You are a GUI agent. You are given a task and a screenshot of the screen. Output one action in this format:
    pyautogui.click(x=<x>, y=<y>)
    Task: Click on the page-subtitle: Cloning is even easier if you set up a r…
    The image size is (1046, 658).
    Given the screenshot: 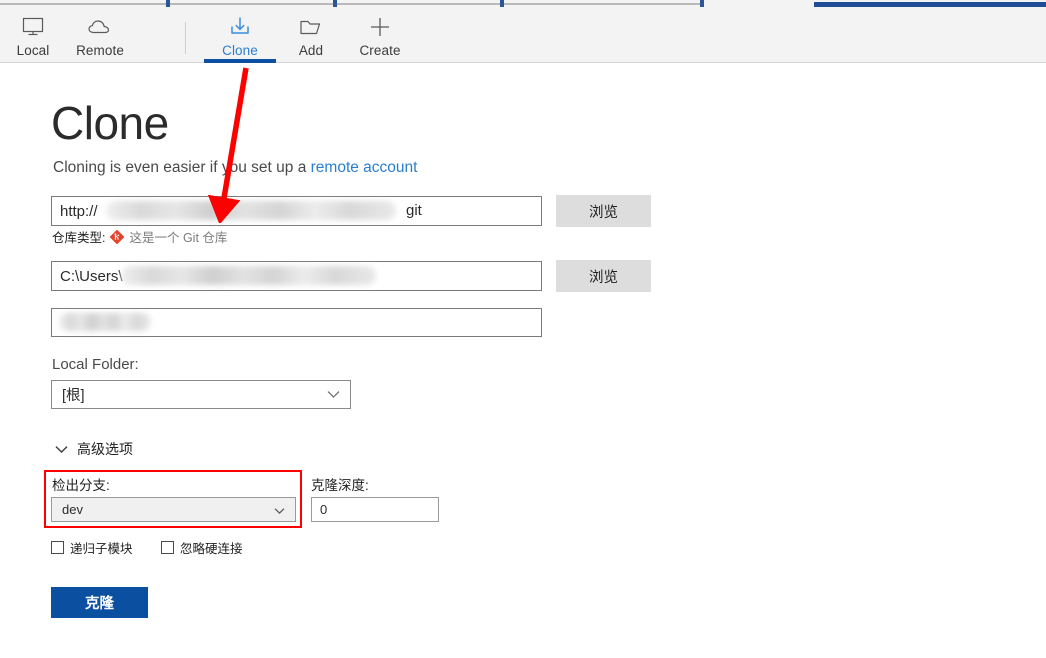 What is the action you would take?
    pyautogui.click(x=235, y=168)
    